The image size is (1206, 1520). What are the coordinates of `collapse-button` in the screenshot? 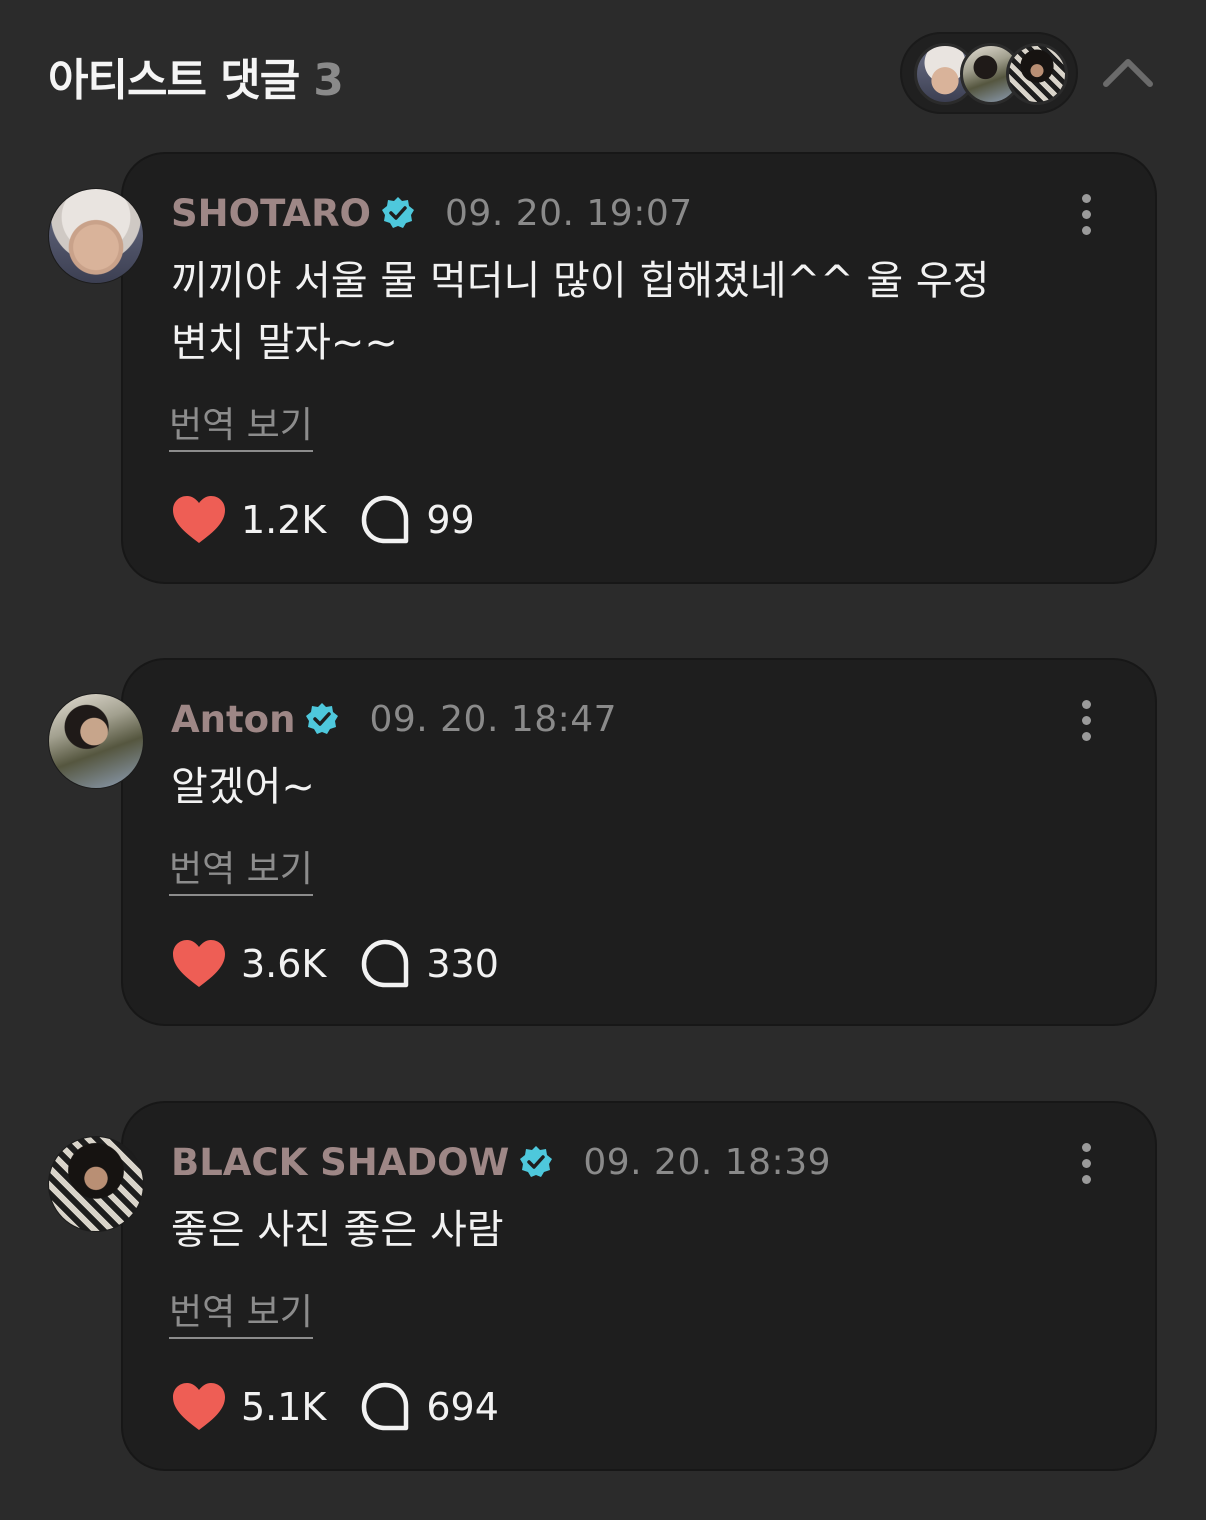 It's located at (1128, 71).